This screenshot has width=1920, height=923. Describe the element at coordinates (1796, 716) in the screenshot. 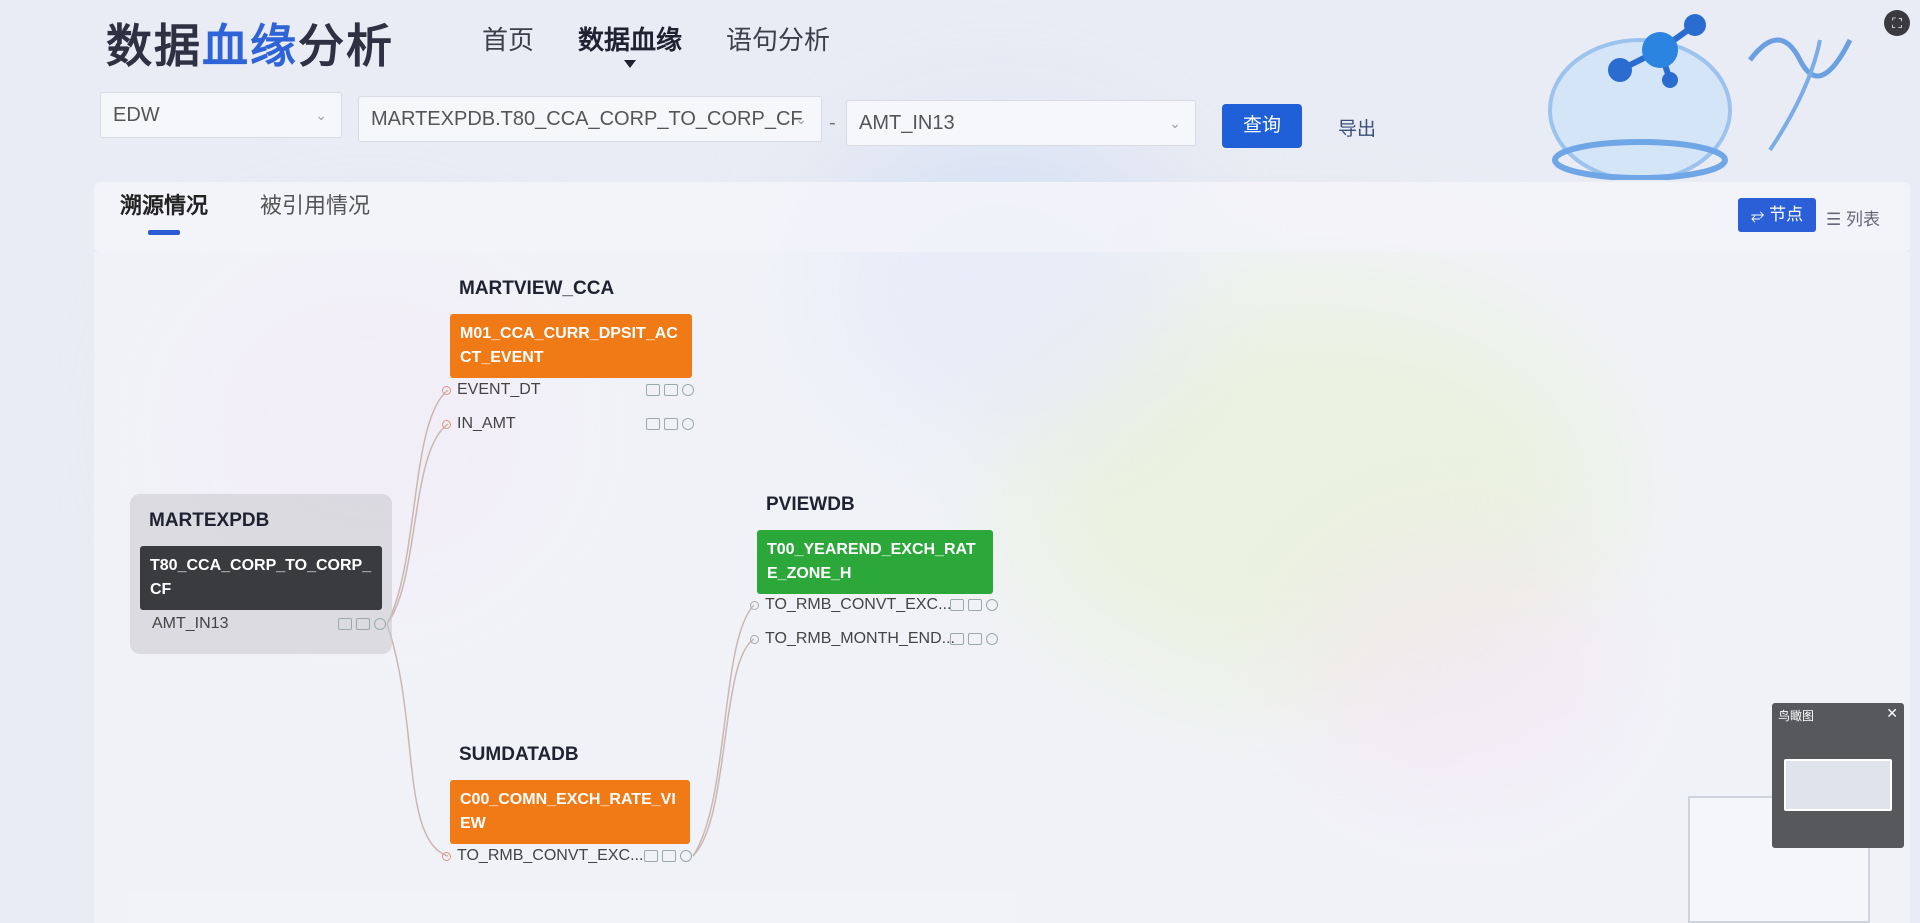

I see `minimap-title: 鸟瞰图` at that location.